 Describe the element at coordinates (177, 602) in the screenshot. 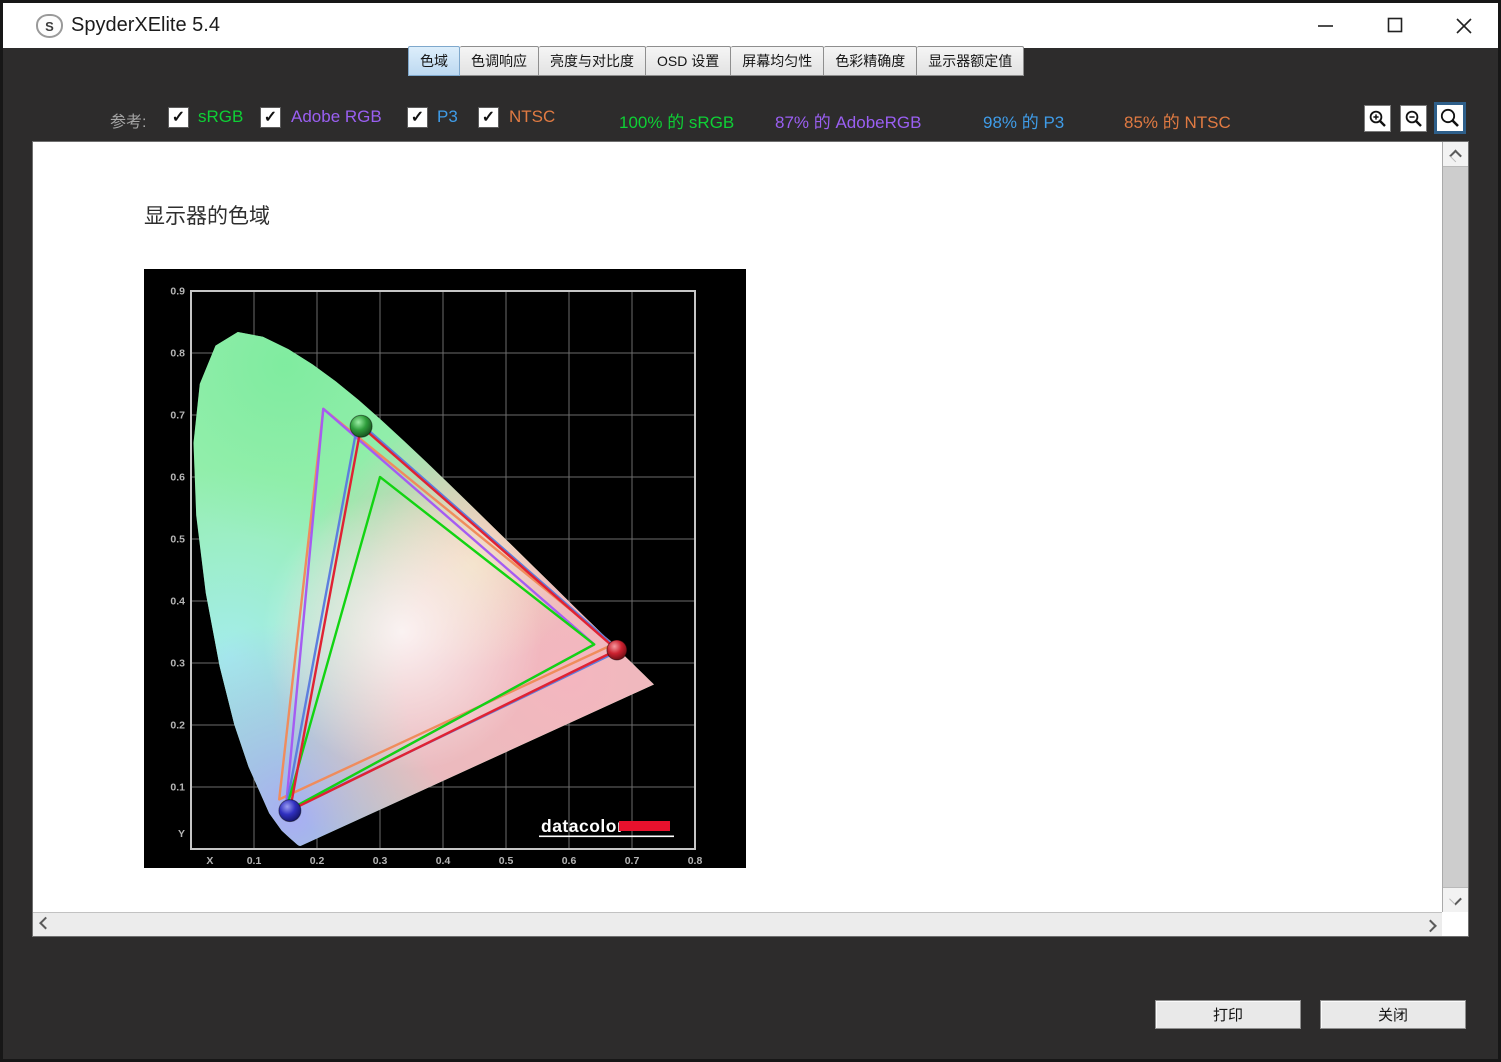

I see `y-tick-label: 0.4` at that location.